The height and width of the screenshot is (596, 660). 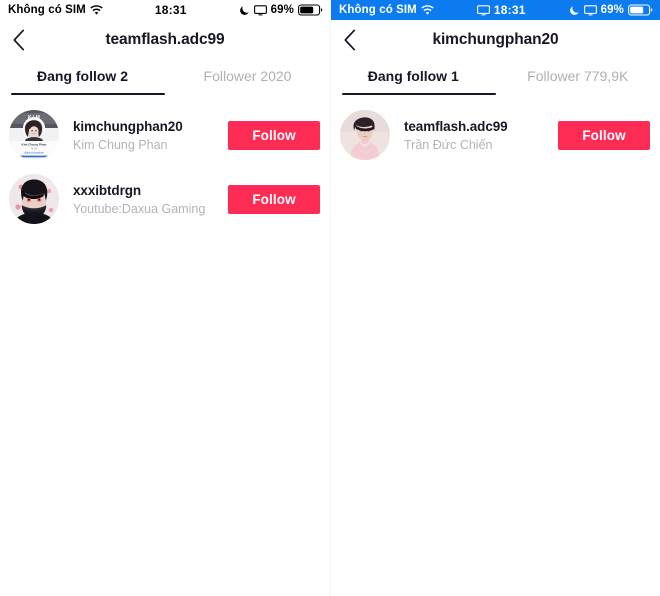 I want to click on tab-bar-left: Đang follow 2 Follower 2020, so click(x=165, y=77).